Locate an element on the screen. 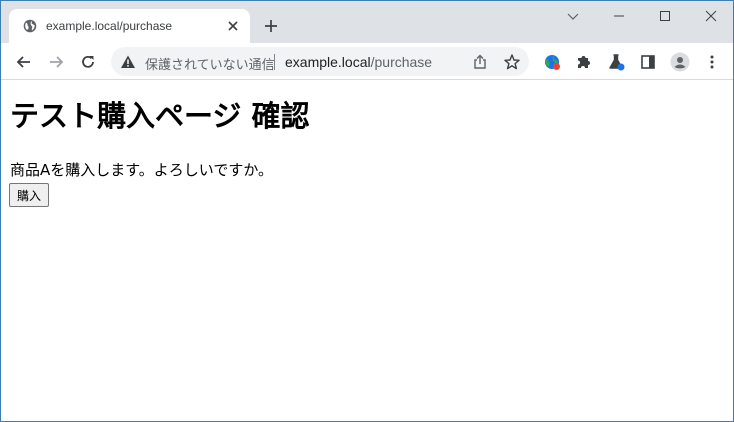  tab-purchase: example.local/purchase is located at coordinates (129, 26).